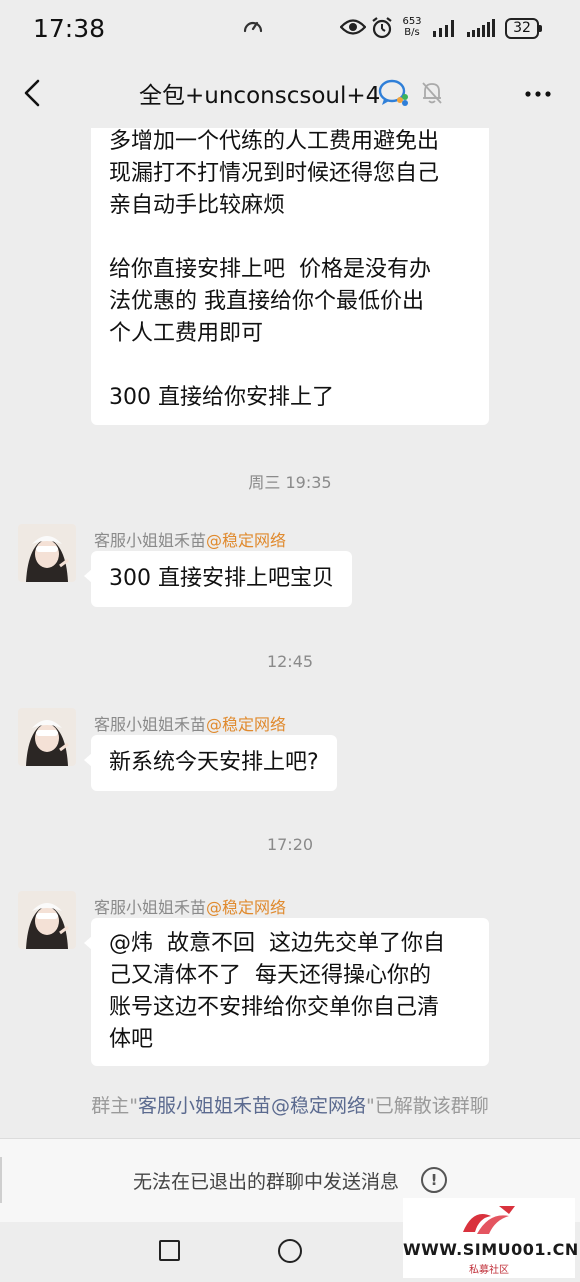 Image resolution: width=580 pixels, height=1282 pixels. Describe the element at coordinates (290, 844) in the screenshot. I see `timestamp: 17:20` at that location.